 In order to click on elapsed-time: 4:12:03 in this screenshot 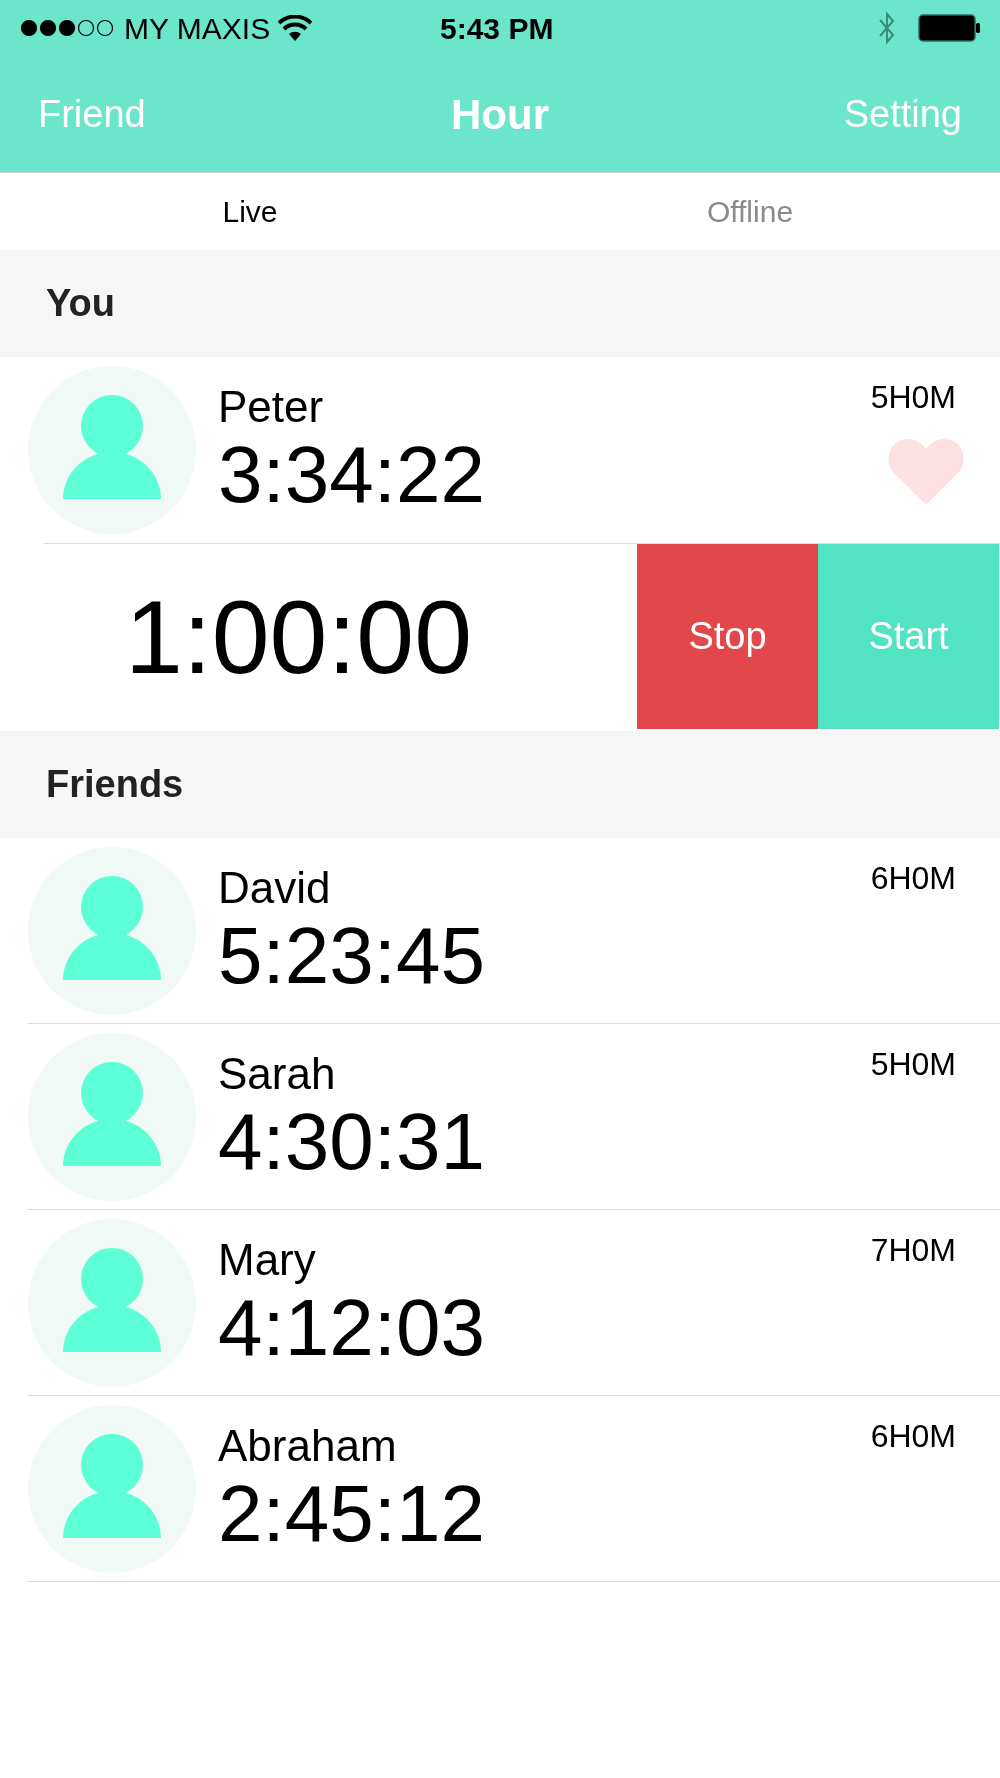, I will do `click(352, 1327)`.